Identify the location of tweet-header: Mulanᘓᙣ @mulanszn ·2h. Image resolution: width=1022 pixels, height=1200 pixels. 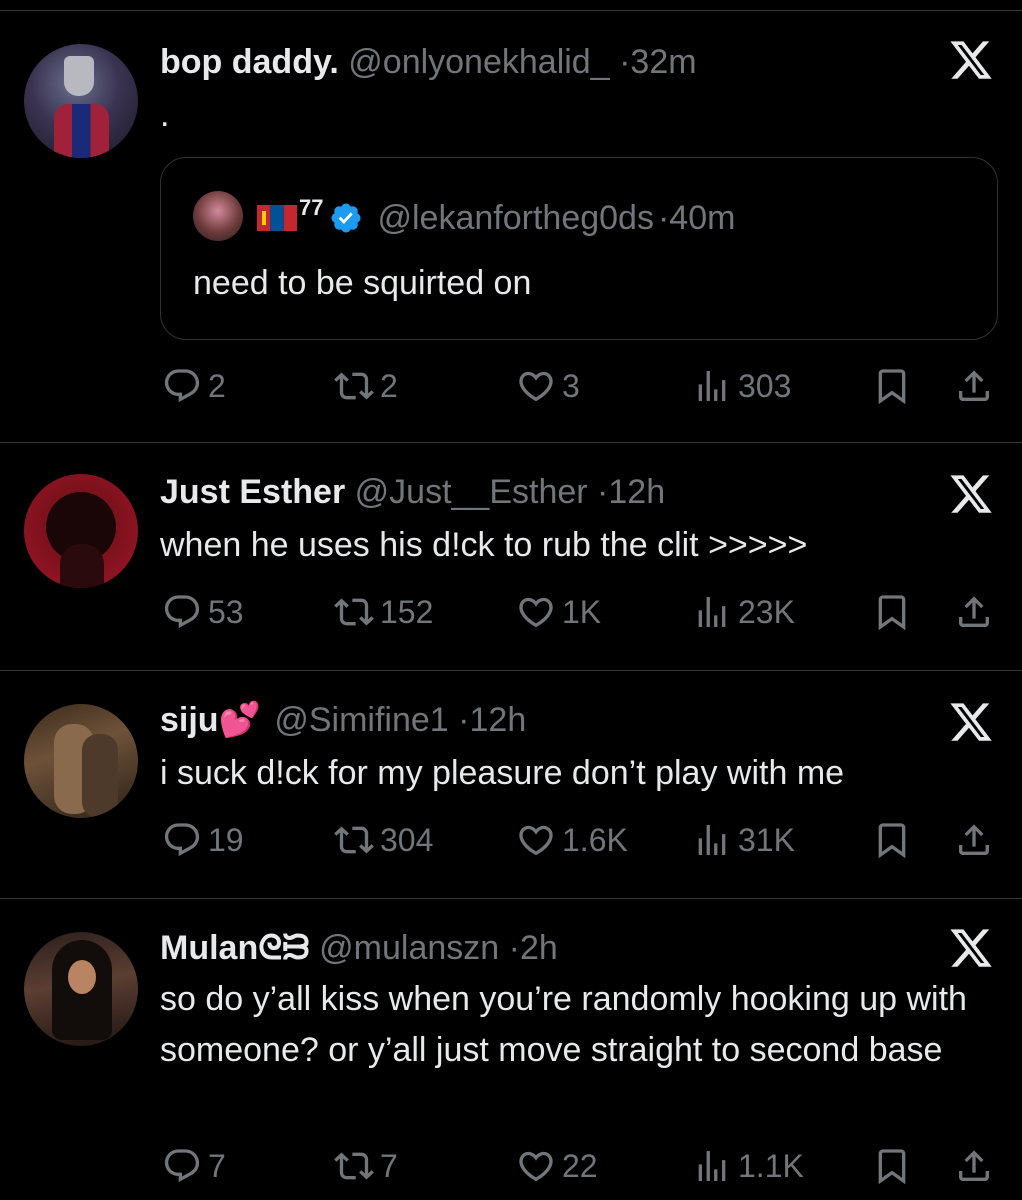
(359, 948).